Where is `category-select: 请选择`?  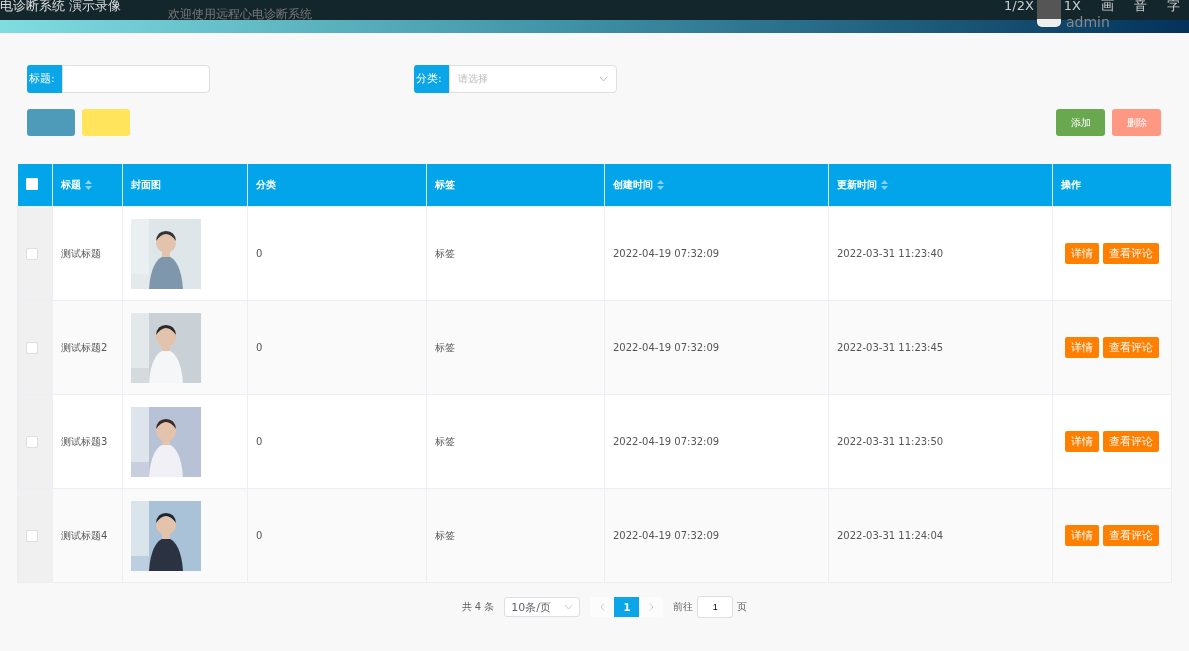 category-select: 请选择 is located at coordinates (533, 79).